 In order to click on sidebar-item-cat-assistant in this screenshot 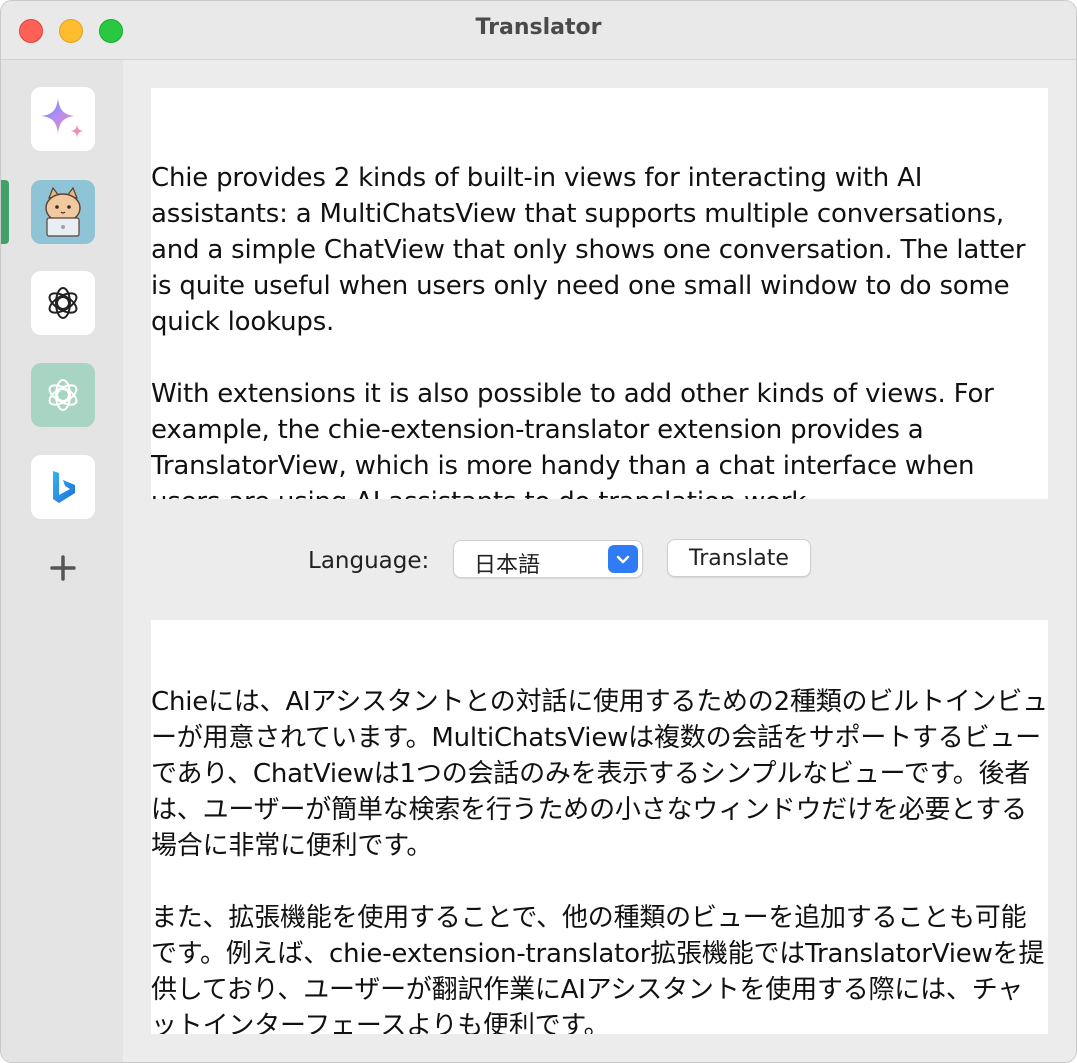, I will do `click(63, 212)`.